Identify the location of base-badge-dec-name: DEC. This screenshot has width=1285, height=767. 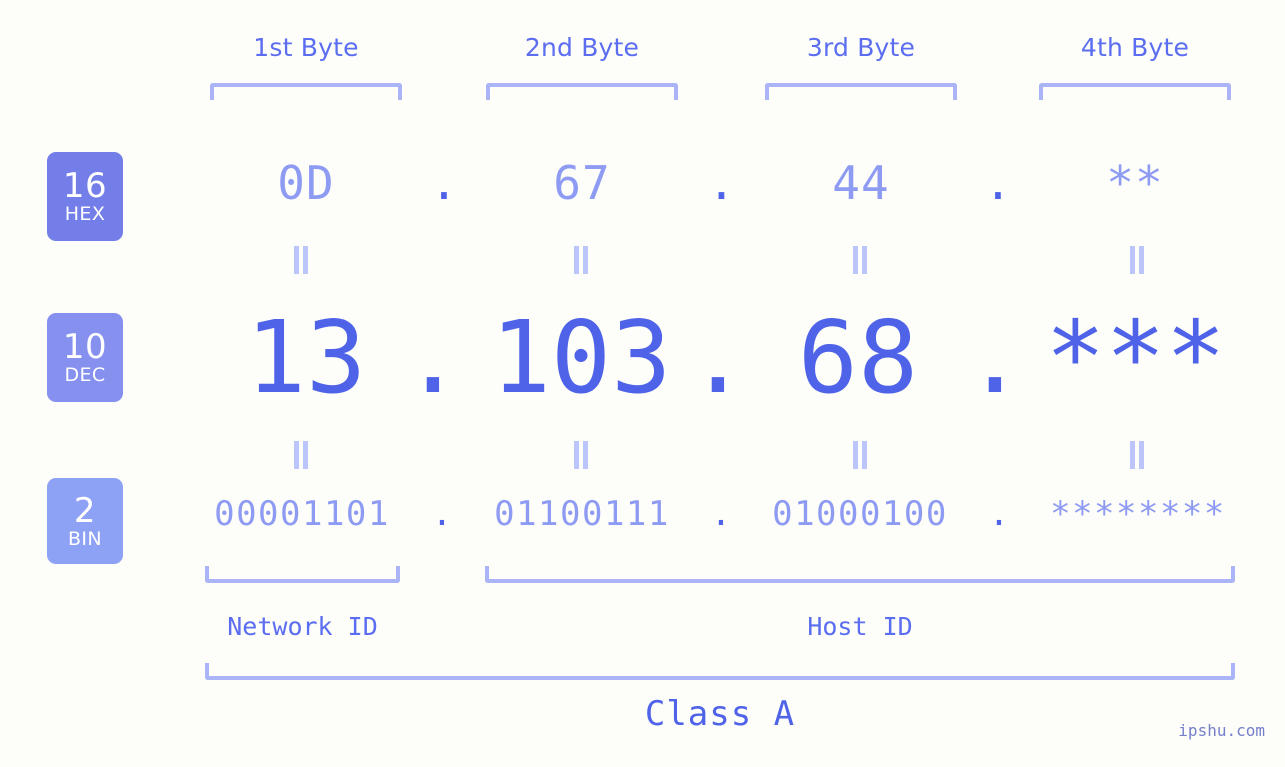
(85, 375).